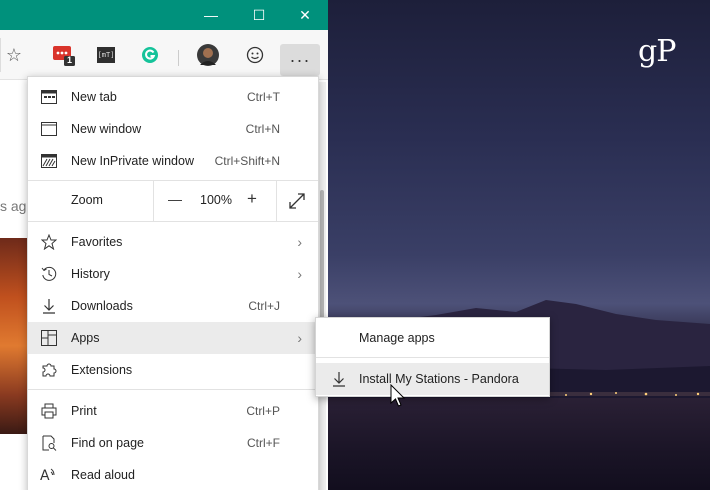 The height and width of the screenshot is (490, 710). I want to click on zoom-level-value: 100%, so click(216, 200).